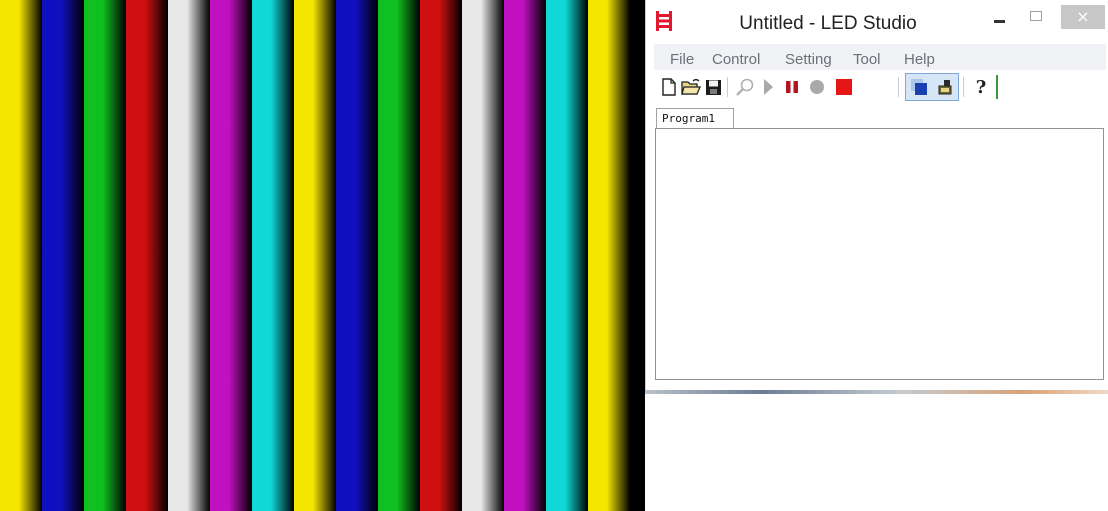 This screenshot has width=1108, height=511. I want to click on help-icon: ?, so click(981, 87).